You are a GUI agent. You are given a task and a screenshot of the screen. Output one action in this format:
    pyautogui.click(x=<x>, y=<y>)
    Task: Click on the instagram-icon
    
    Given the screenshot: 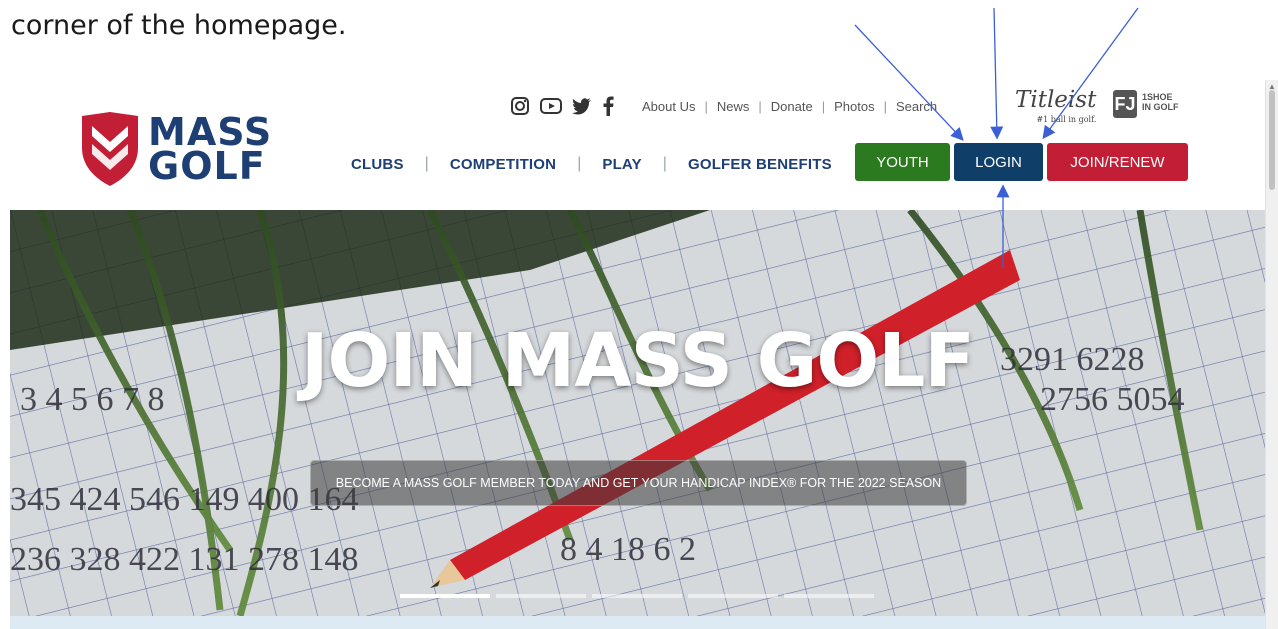 What is the action you would take?
    pyautogui.click(x=520, y=106)
    